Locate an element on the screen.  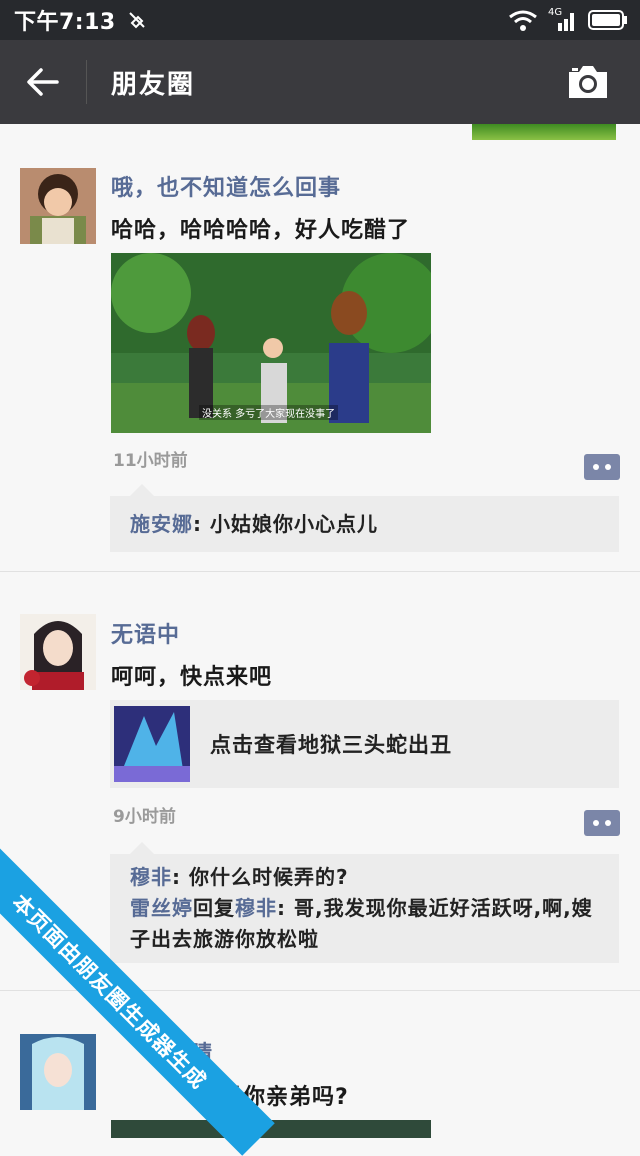
reply-word: 回复 is located at coordinates (214, 908).